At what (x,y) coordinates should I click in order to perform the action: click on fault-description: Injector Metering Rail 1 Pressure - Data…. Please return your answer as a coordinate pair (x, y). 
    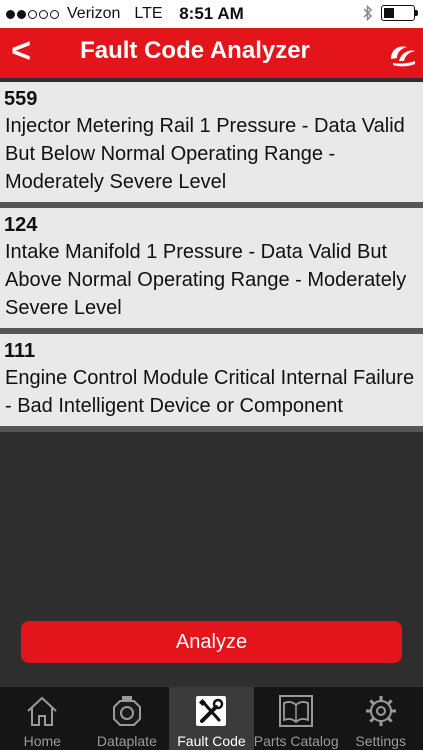
    Looking at the image, I should click on (205, 154).